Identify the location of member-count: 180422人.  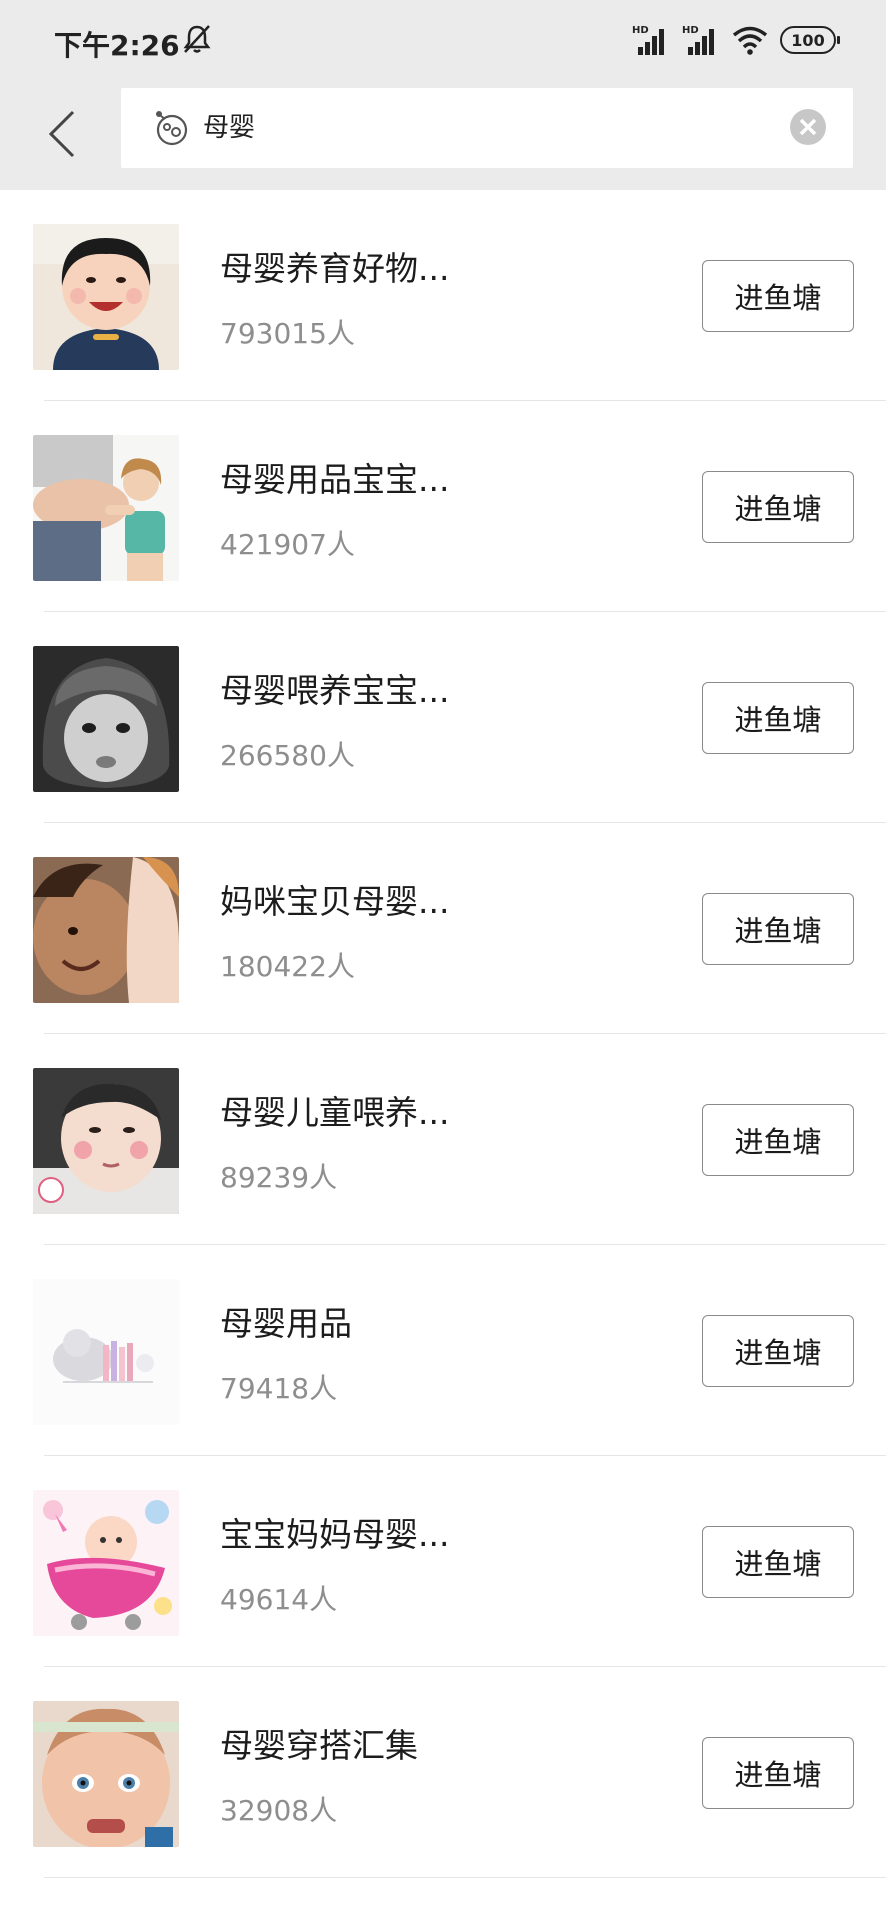
(287, 966).